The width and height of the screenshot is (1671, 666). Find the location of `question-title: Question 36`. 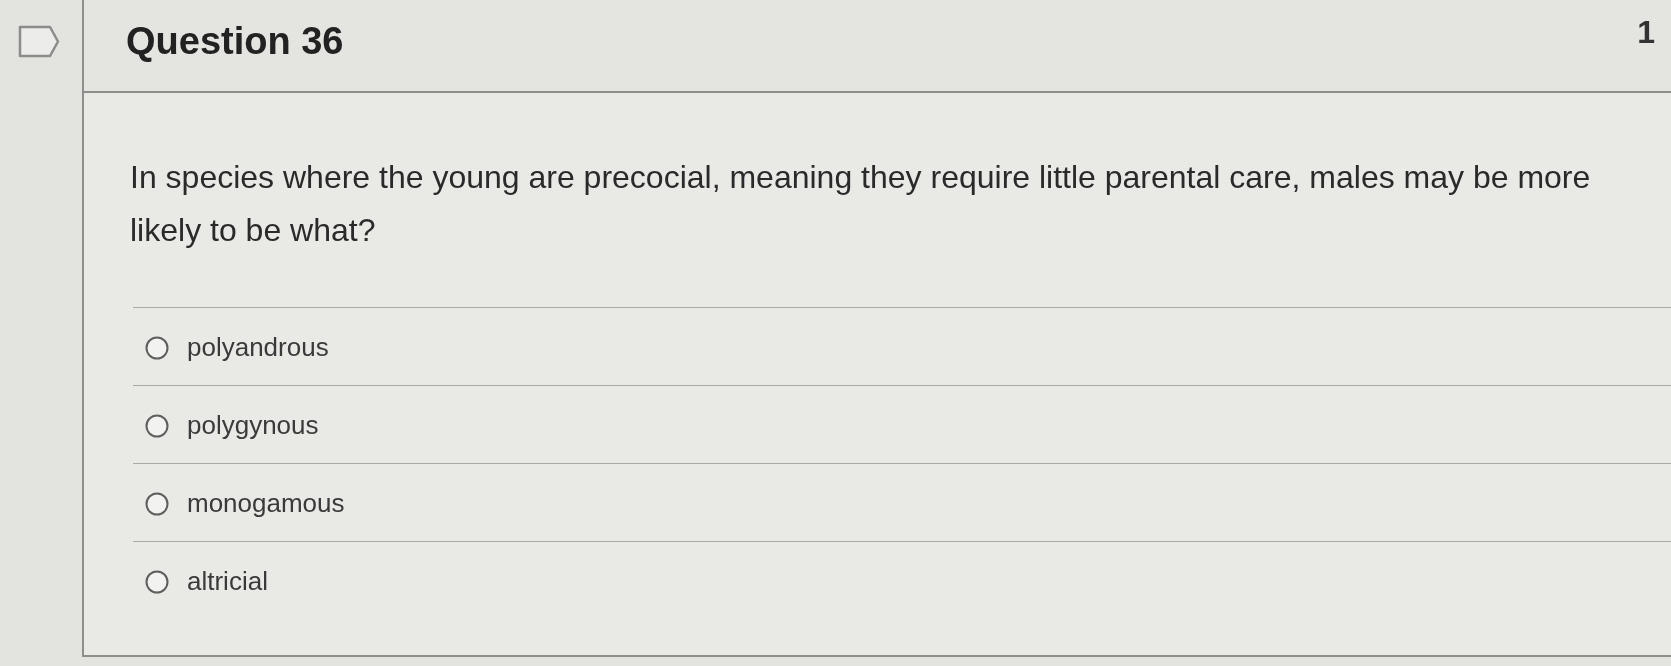

question-title: Question 36 is located at coordinates (235, 41).